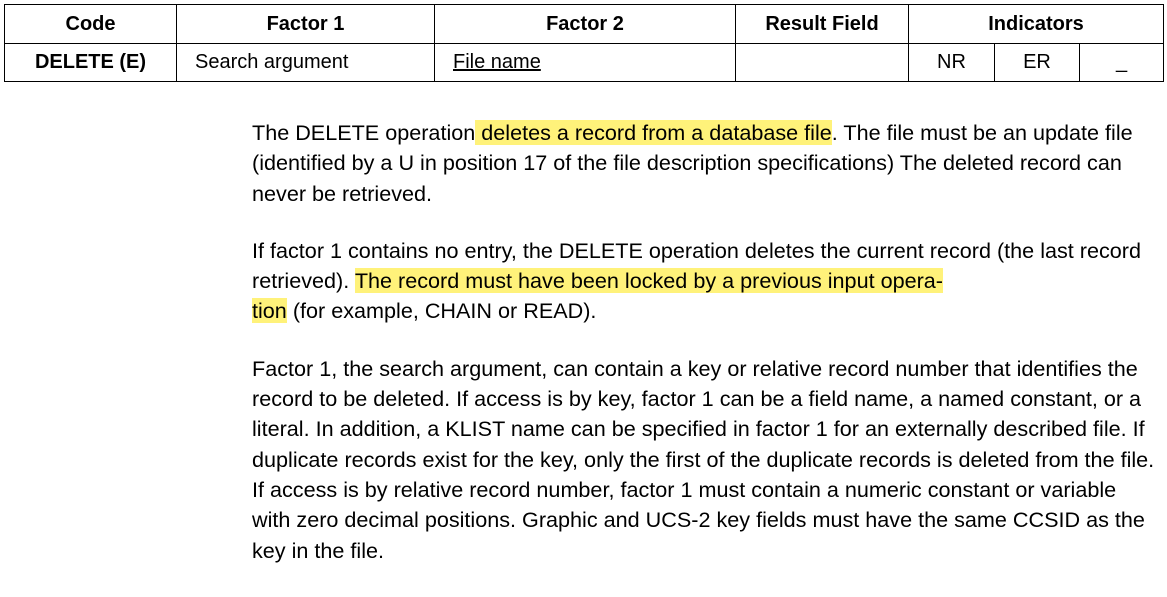 The width and height of the screenshot is (1167, 597). I want to click on cell-factor-2: File name, so click(585, 62).